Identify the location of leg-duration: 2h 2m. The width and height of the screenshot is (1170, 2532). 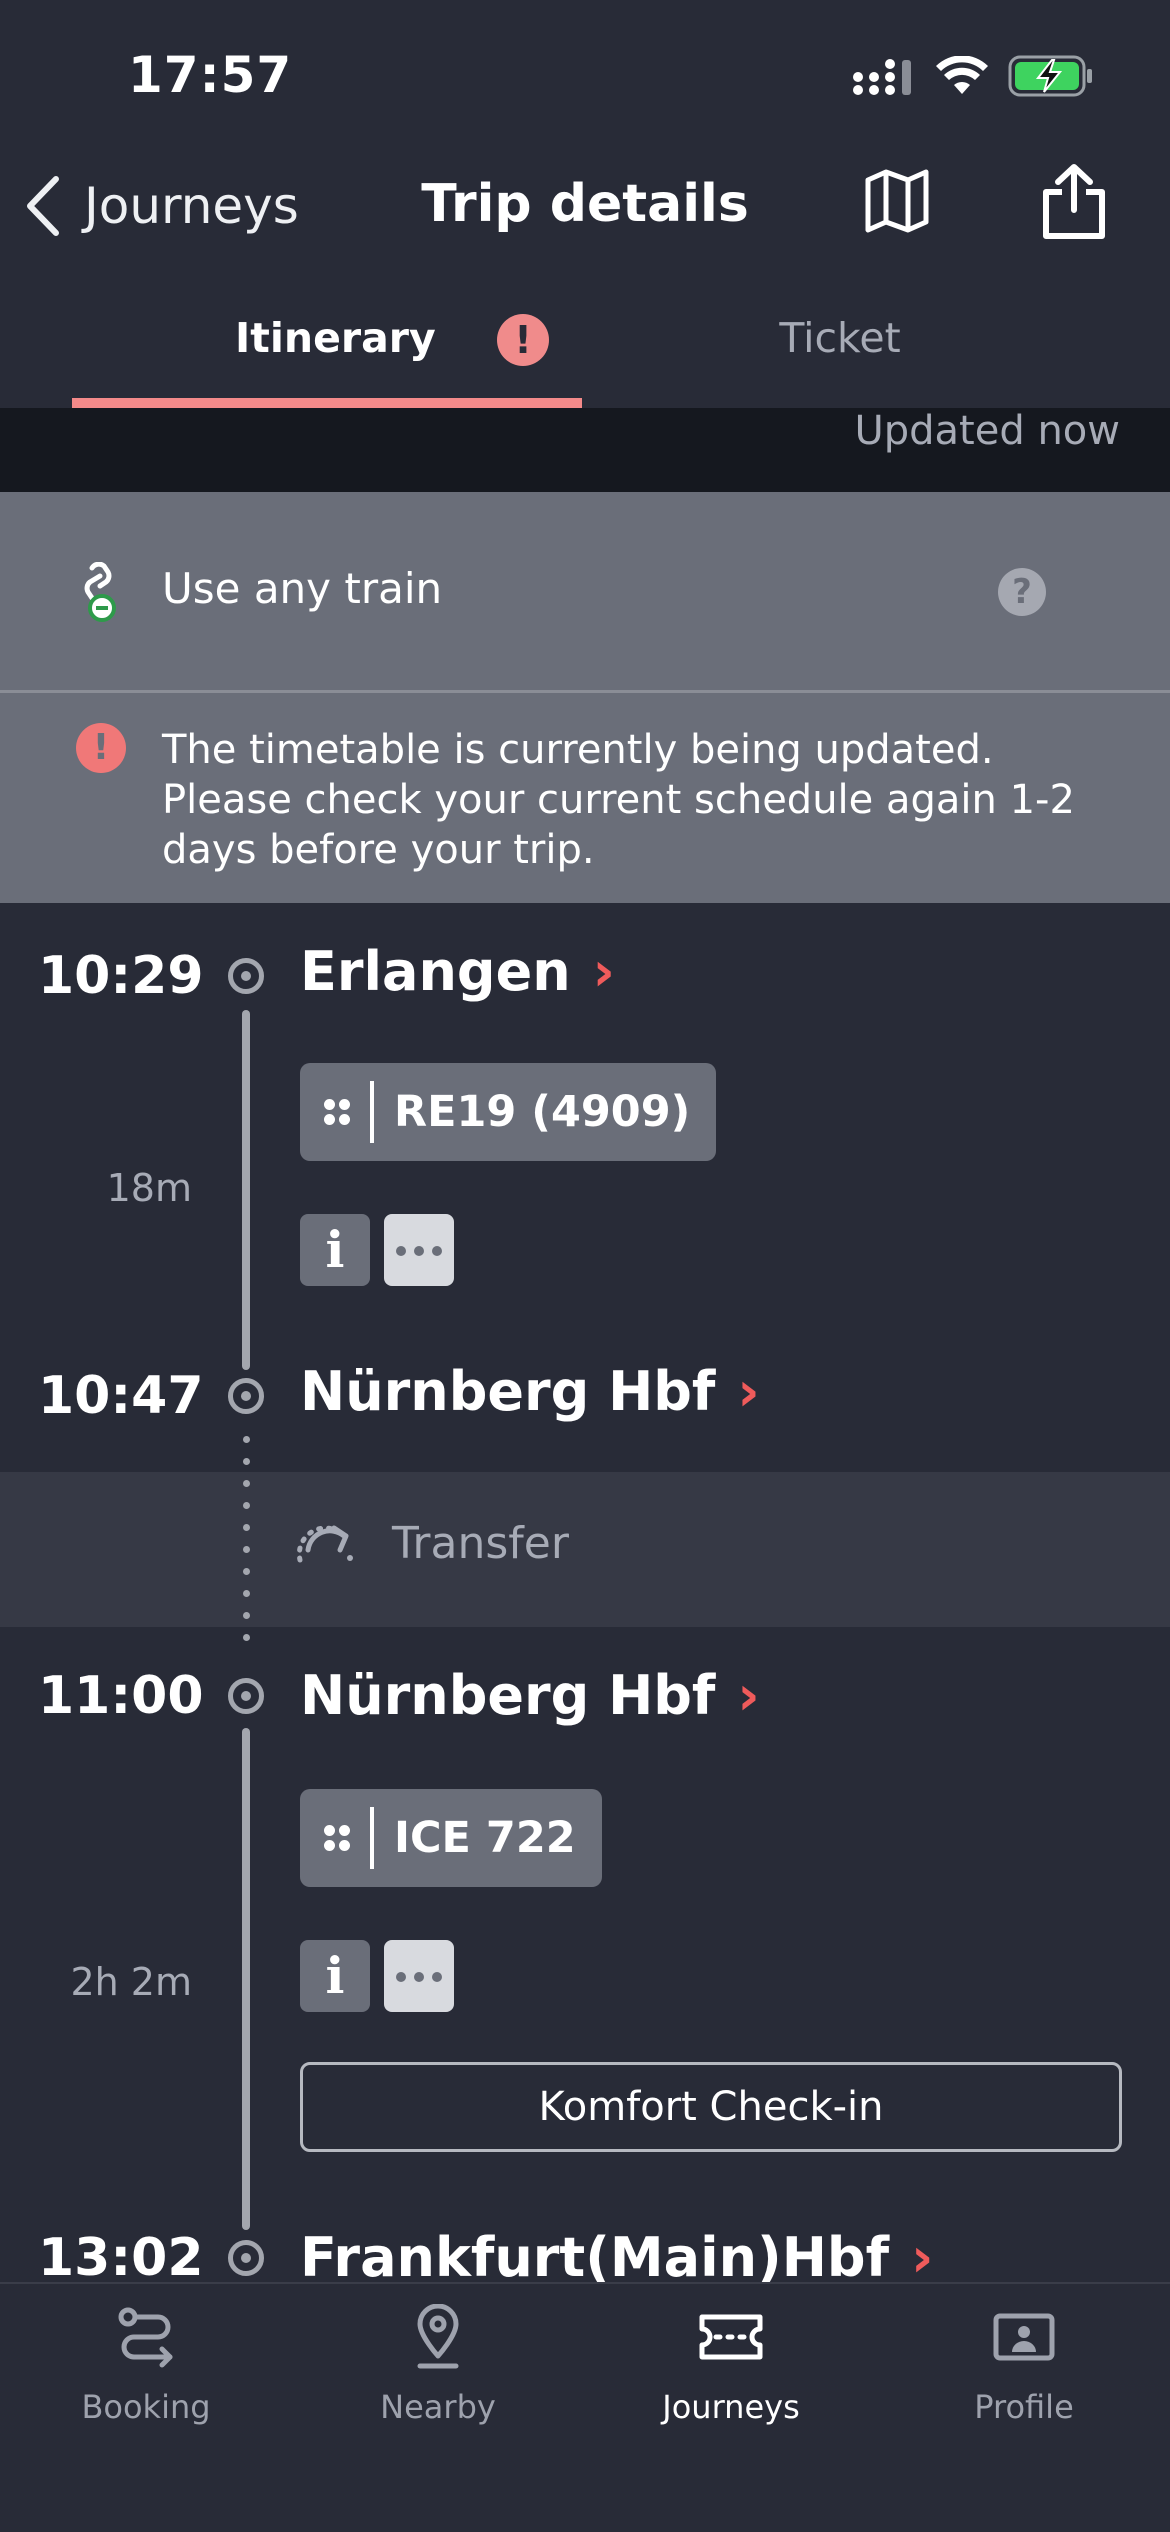
(131, 1982).